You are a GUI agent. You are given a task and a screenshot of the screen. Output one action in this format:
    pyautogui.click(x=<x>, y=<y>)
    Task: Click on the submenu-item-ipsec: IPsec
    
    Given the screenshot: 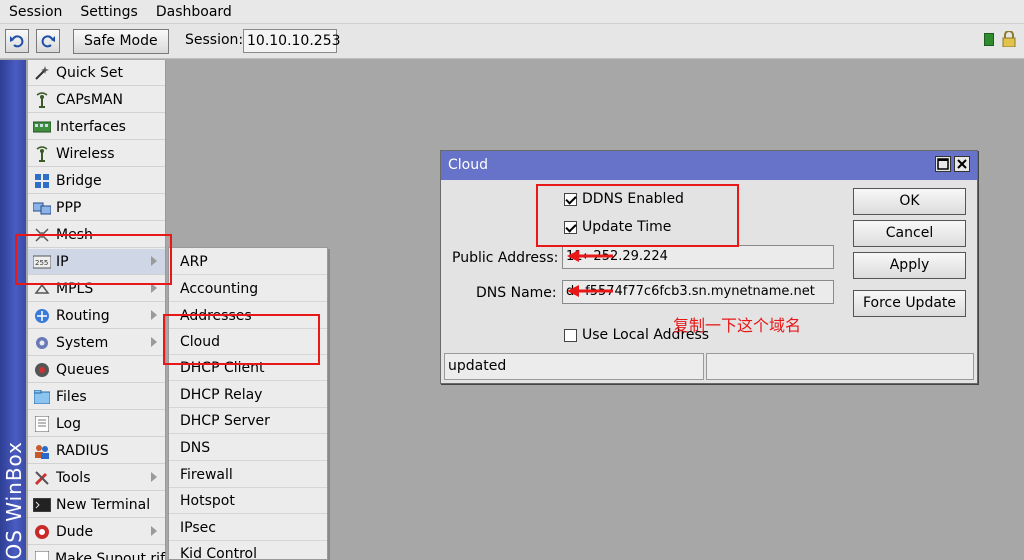 What is the action you would take?
    pyautogui.click(x=248, y=528)
    